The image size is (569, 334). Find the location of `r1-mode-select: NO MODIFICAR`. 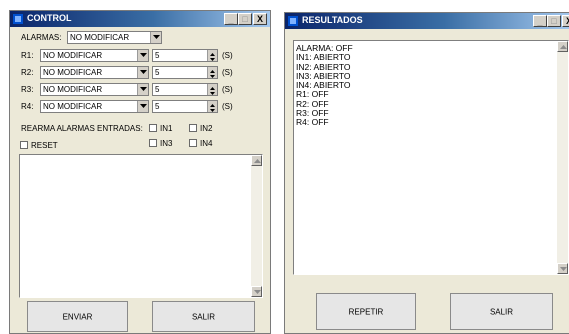

r1-mode-select: NO MODIFICAR is located at coordinates (94, 55).